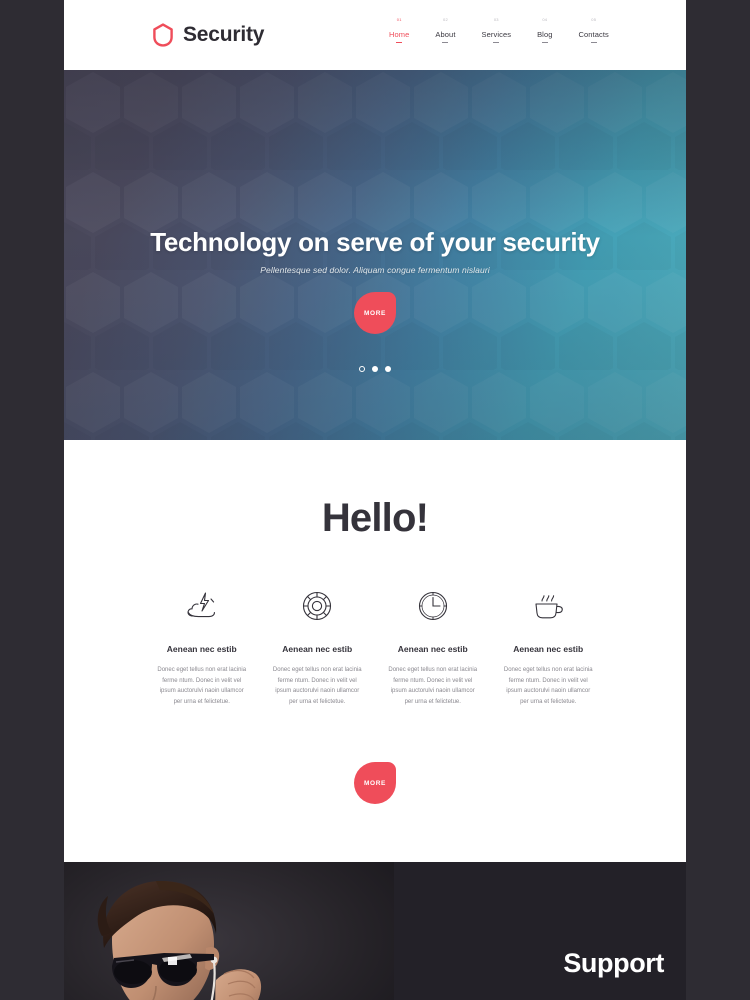 Image resolution: width=750 pixels, height=1000 pixels. I want to click on nav-item-blog: 04 Blog, so click(544, 30).